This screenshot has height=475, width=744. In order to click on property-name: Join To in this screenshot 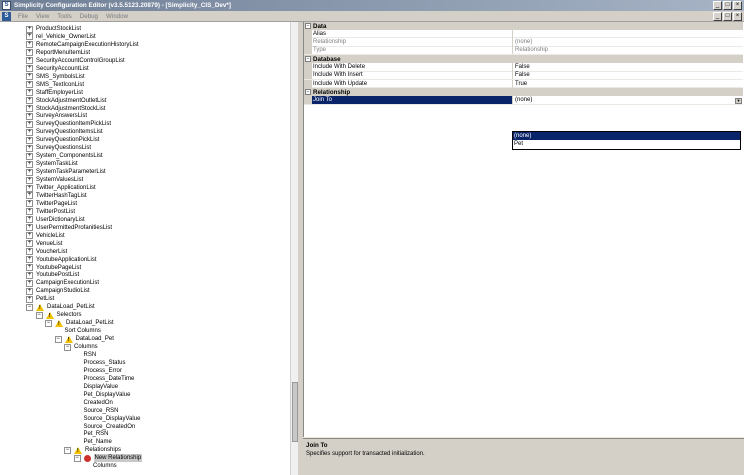, I will do `click(412, 100)`.